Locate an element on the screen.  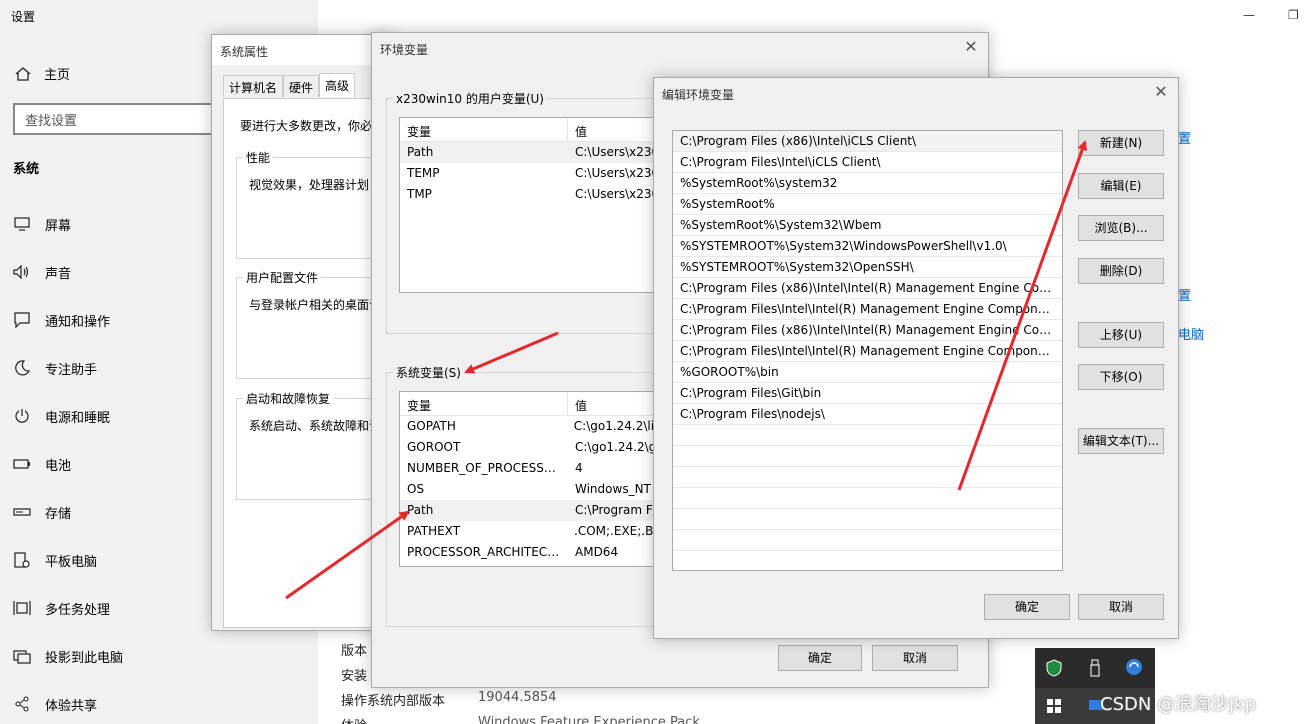
list-row: GOPATH C:\go1.24.2\lib is located at coordinates (534, 426).